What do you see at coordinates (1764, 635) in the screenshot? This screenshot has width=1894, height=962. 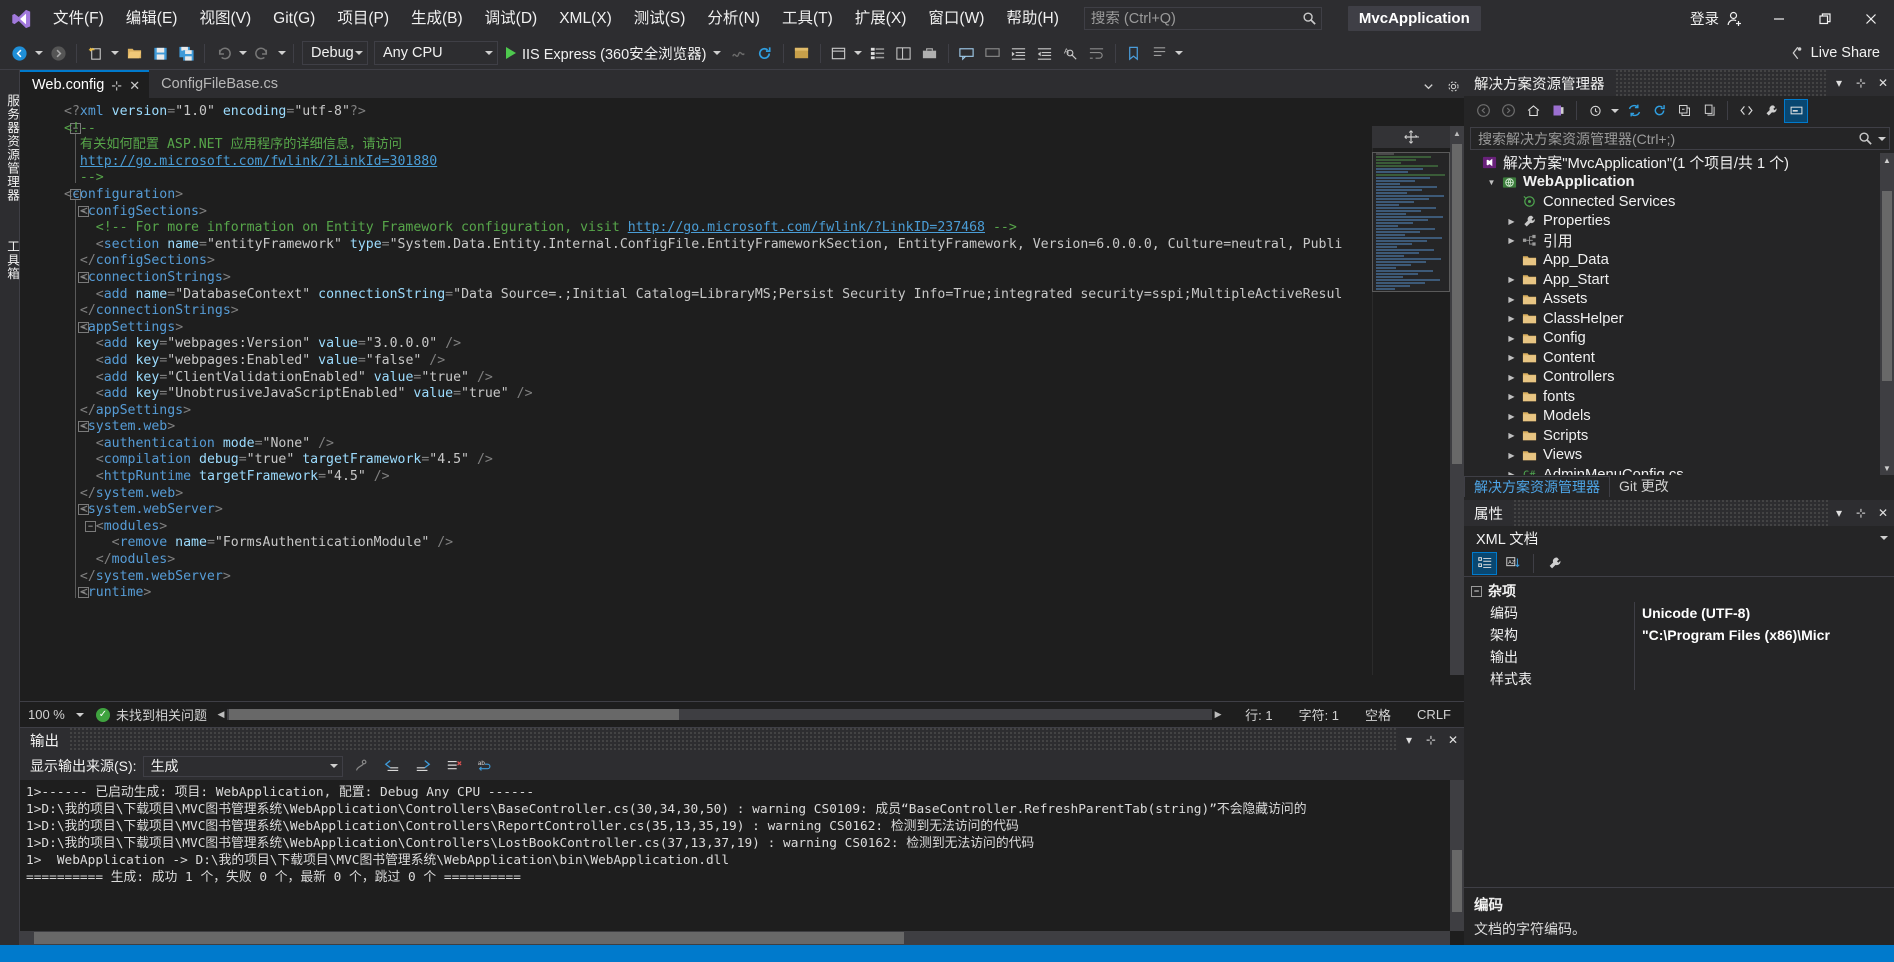 I see `property-value: "C:\Program Files (x86)\Micr` at bounding box center [1764, 635].